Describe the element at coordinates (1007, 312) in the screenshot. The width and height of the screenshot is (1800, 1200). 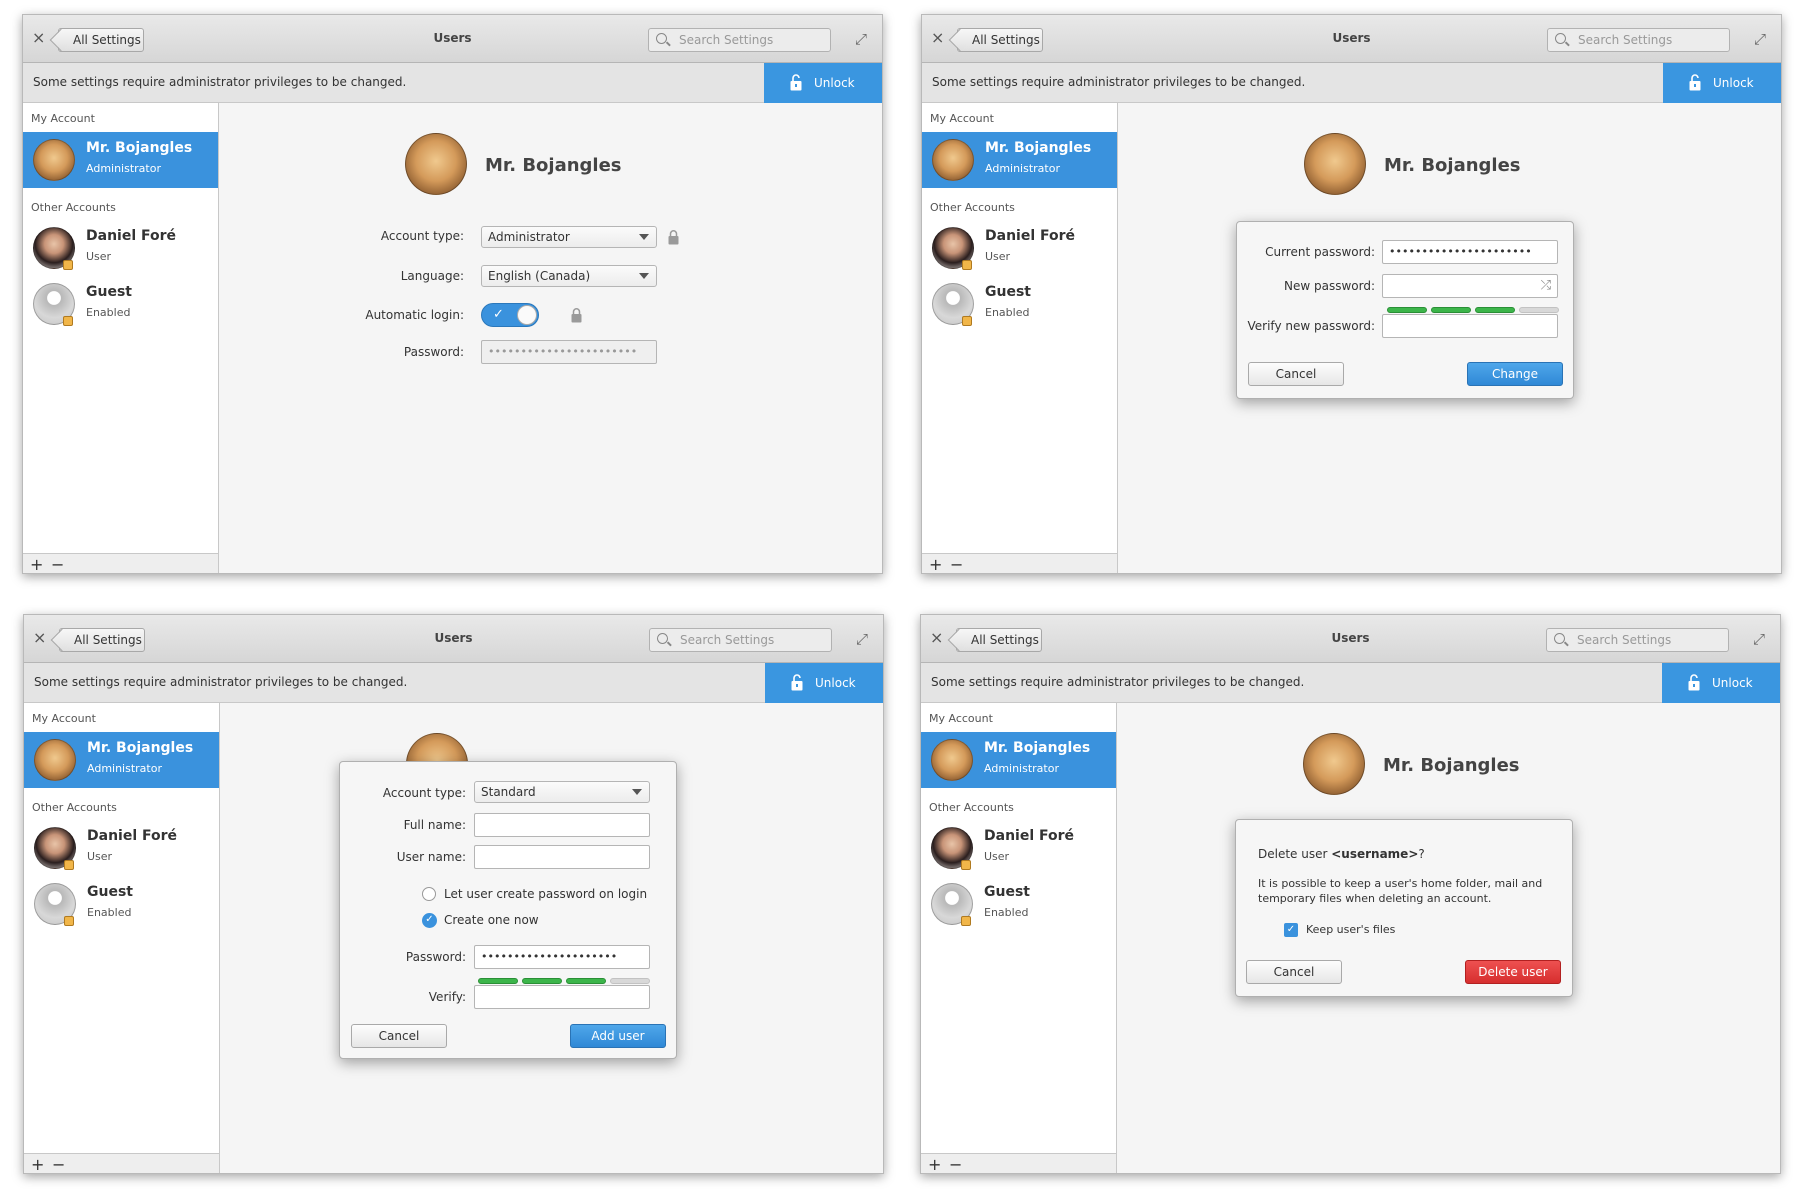
I see `account-role: Enabled` at that location.